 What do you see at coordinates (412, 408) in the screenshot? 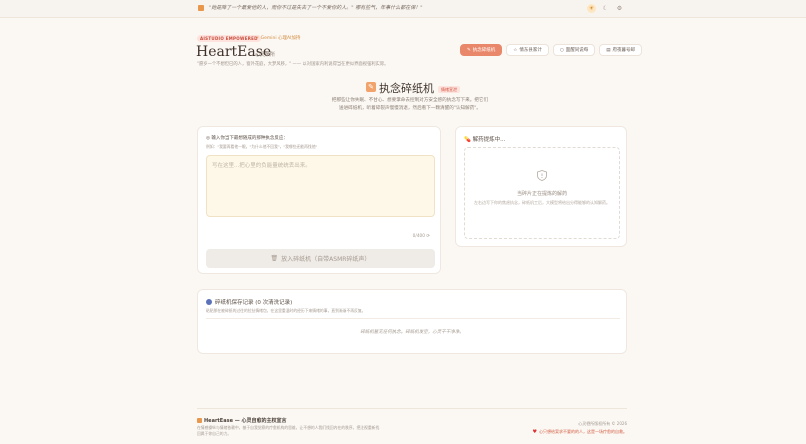
I see `footer-divider` at bounding box center [412, 408].